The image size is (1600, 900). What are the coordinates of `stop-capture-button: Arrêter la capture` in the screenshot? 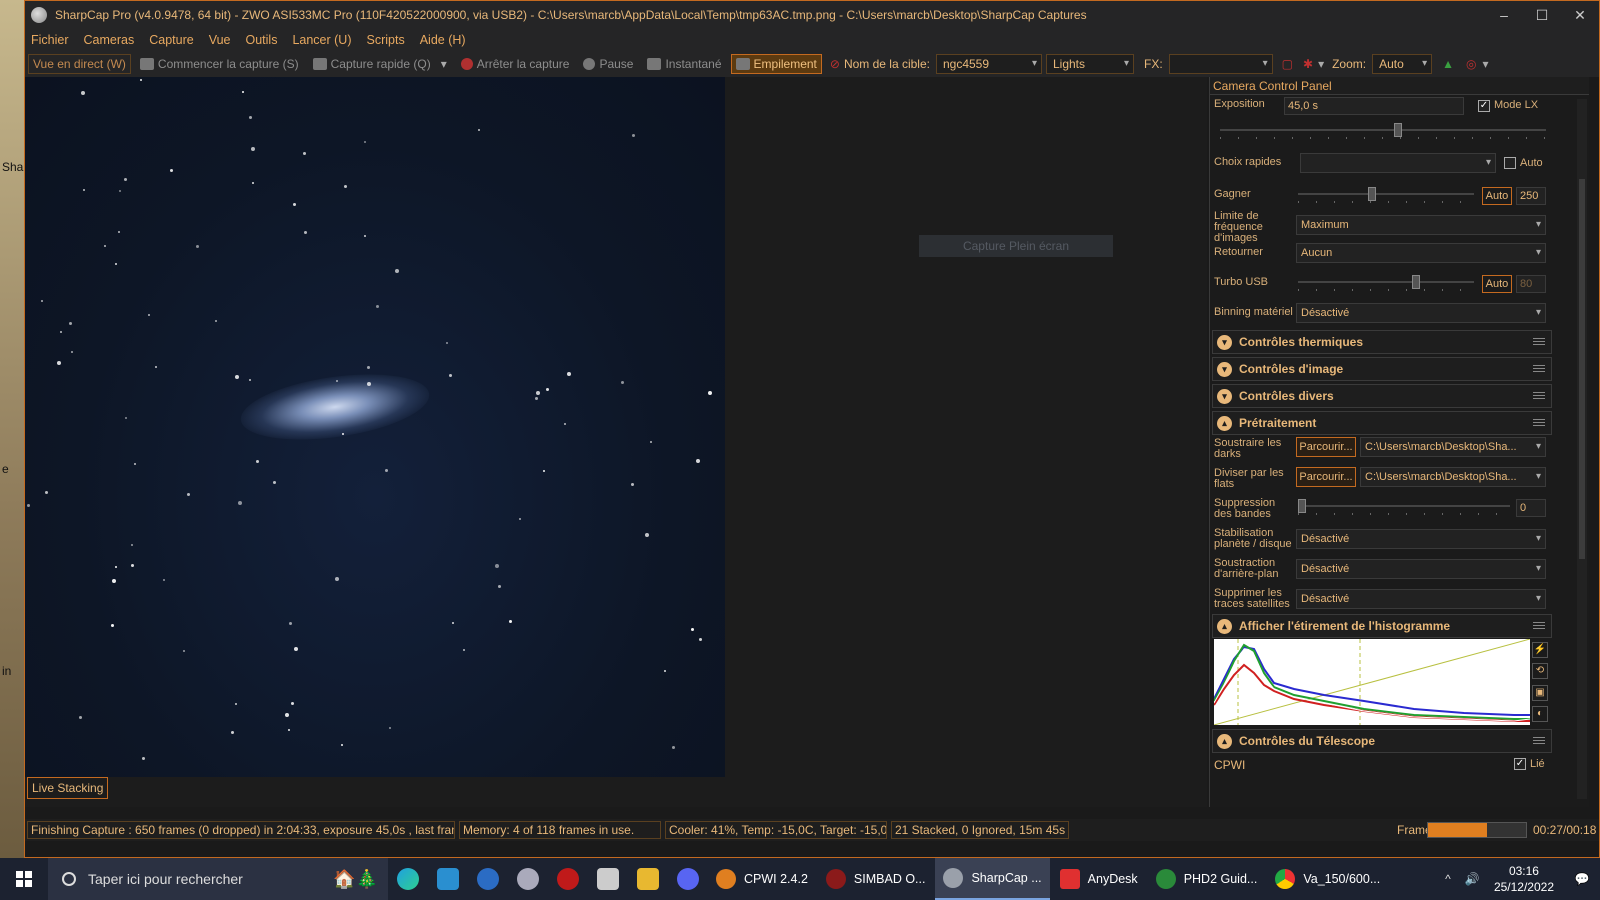 It's located at (515, 64).